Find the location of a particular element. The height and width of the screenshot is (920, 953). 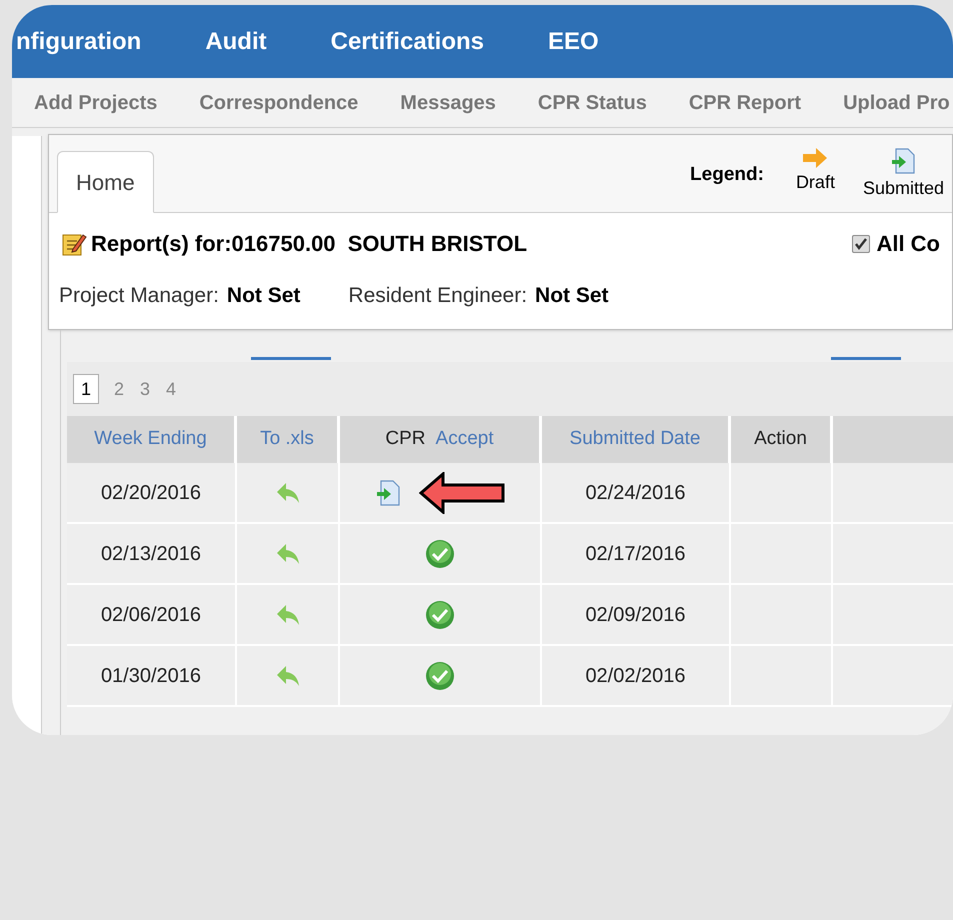

sort-link: To .xls is located at coordinates (287, 439).